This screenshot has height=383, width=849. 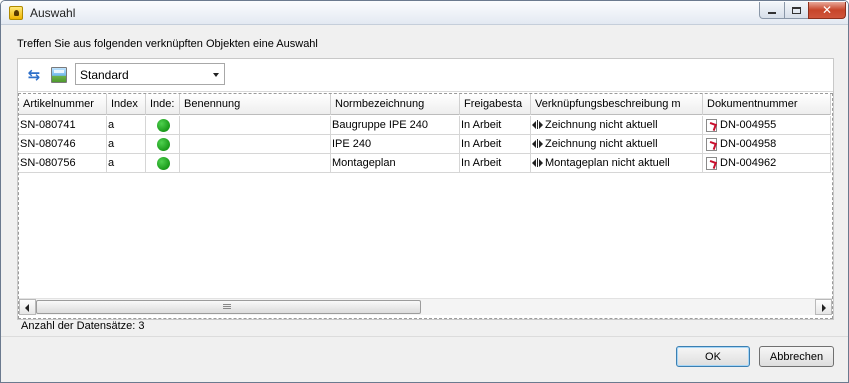 I want to click on column-header-freigabestatus: Freigabesta, so click(x=495, y=104).